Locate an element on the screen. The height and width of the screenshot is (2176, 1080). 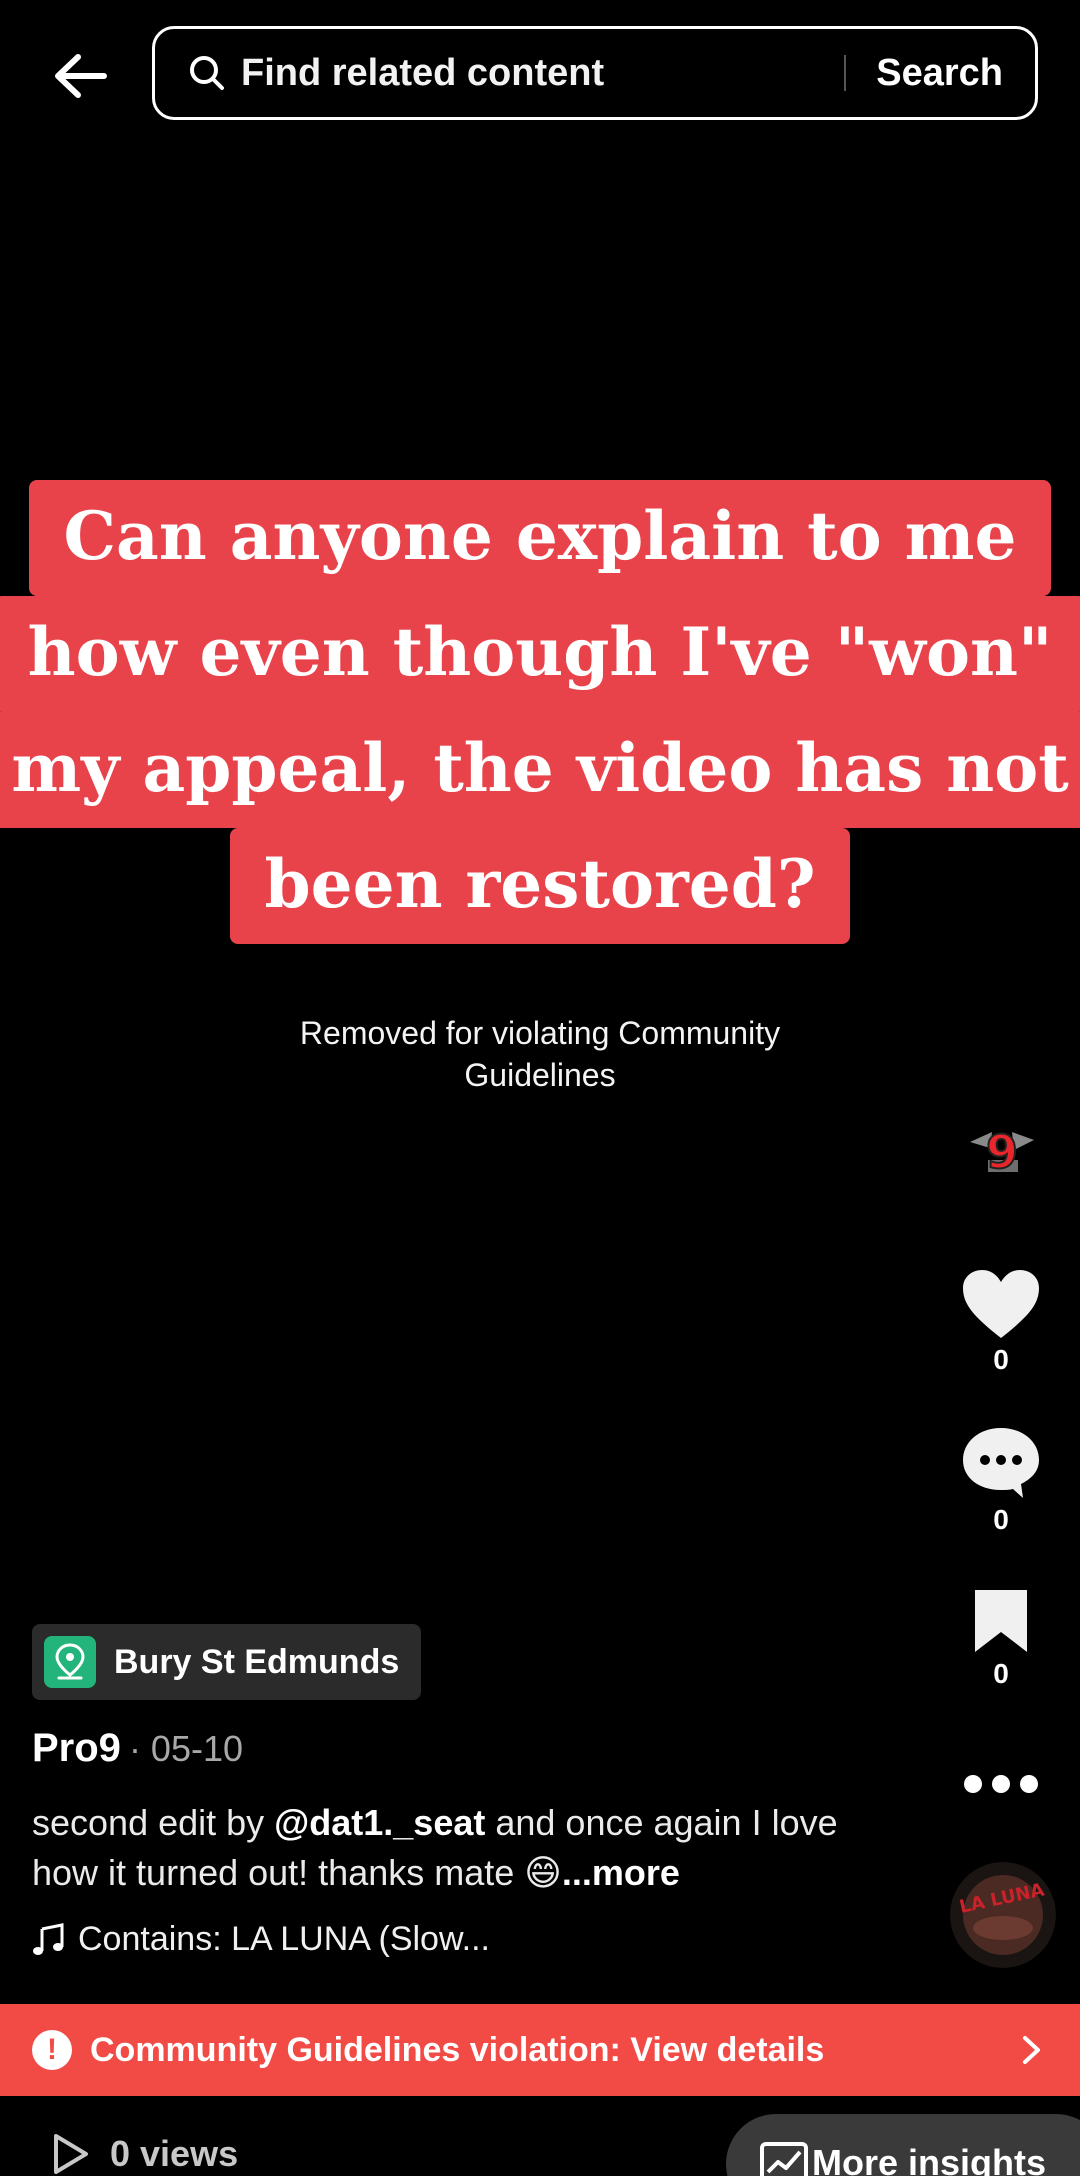
save-button: 0 is located at coordinates (1001, 1638).